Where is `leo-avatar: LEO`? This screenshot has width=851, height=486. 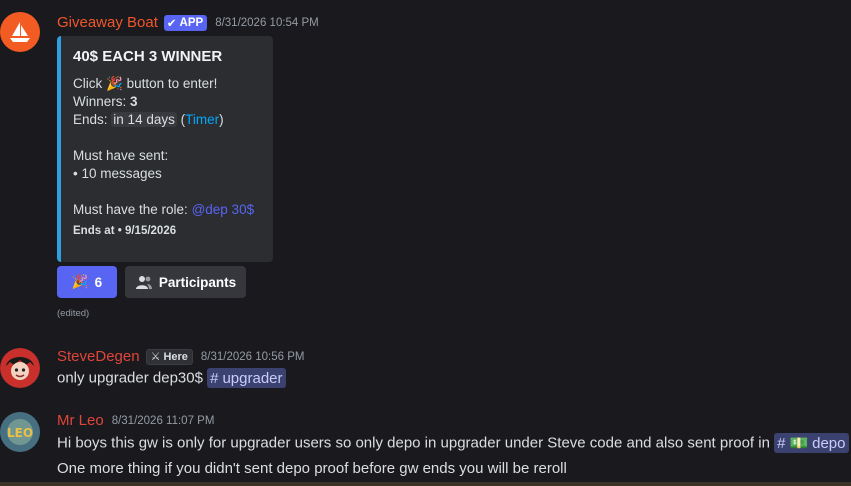 leo-avatar: LEO is located at coordinates (20, 432).